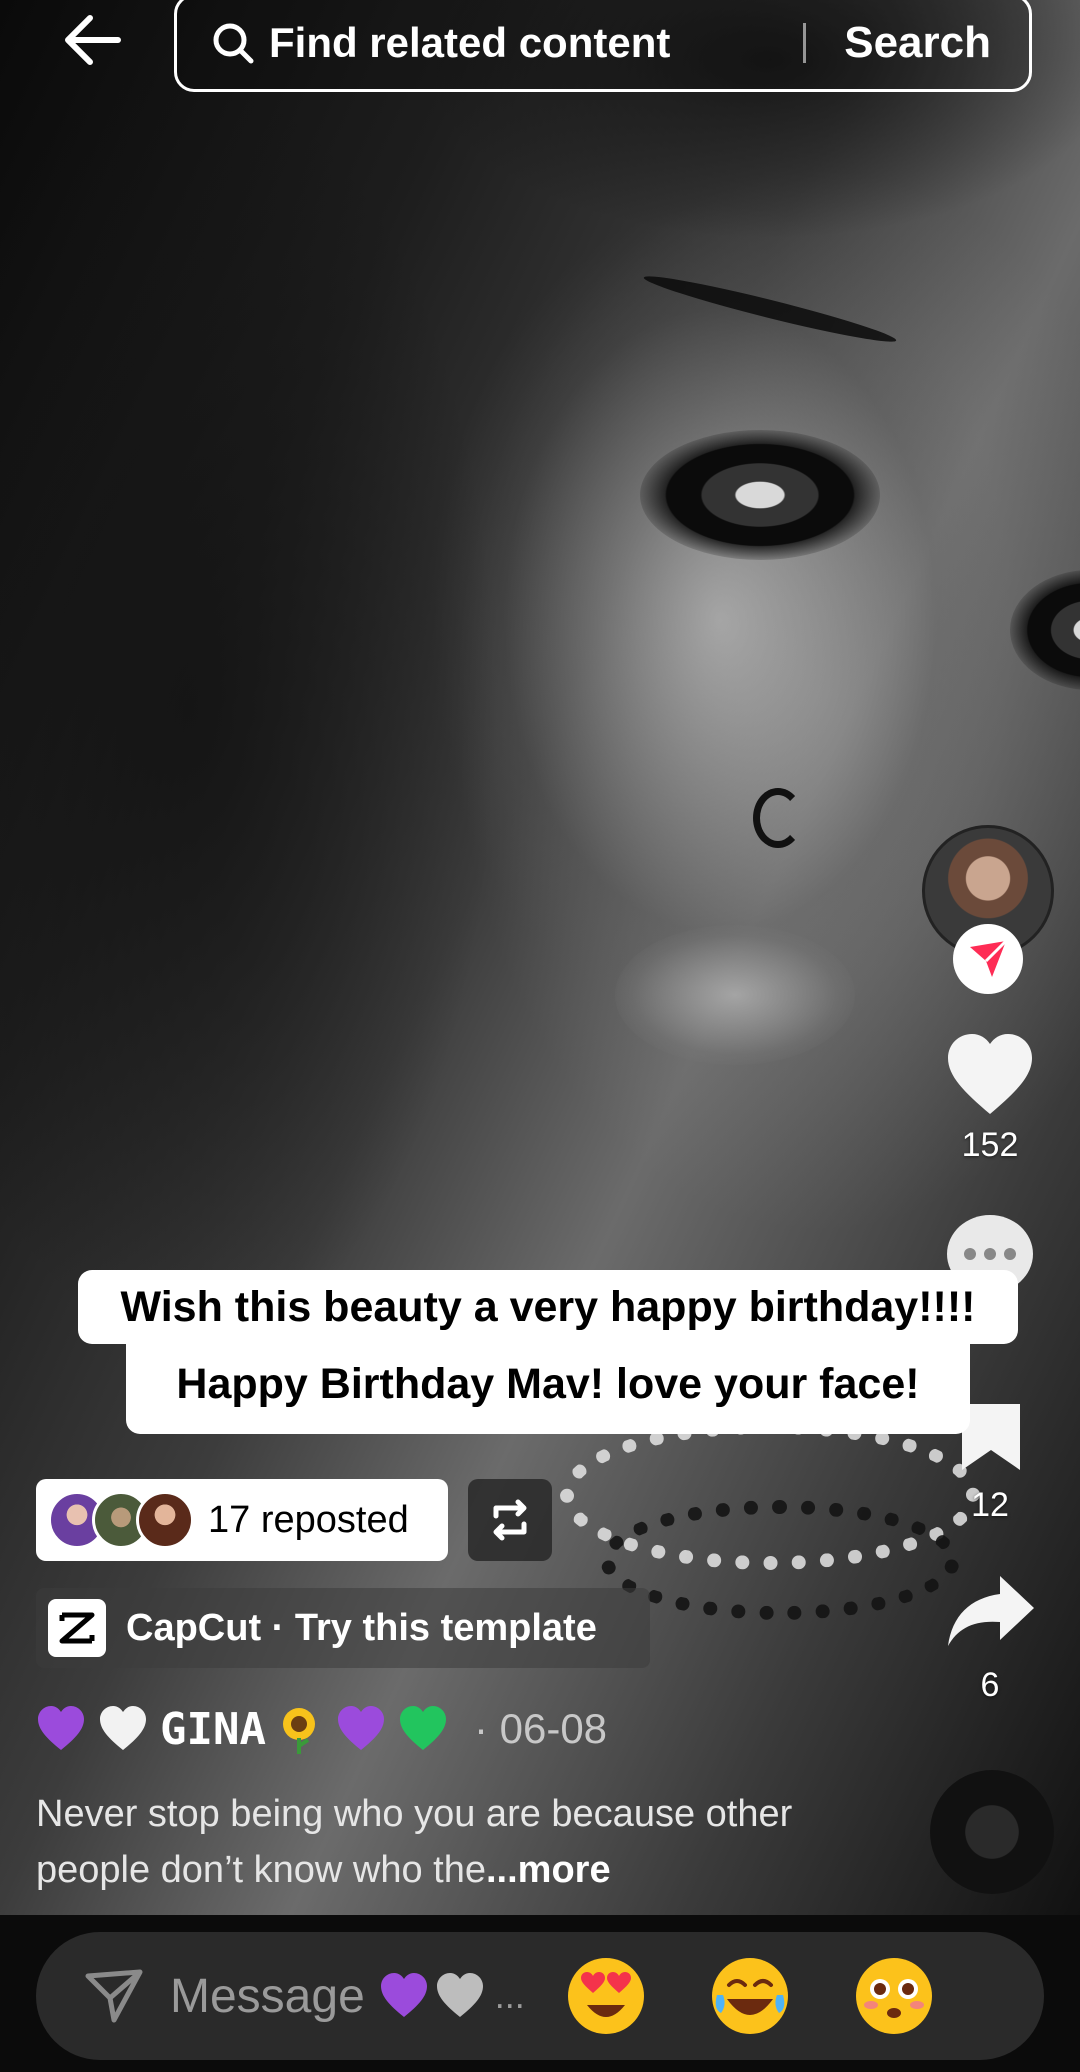  What do you see at coordinates (991, 1611) in the screenshot?
I see `share-arrow-icon` at bounding box center [991, 1611].